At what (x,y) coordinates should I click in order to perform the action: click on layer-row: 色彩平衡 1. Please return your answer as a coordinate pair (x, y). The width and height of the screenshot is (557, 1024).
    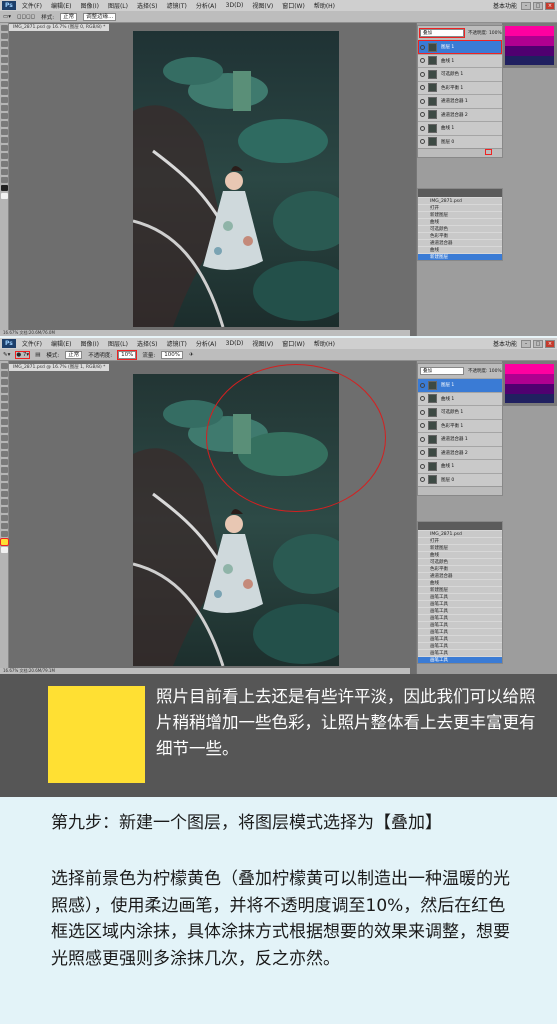
    Looking at the image, I should click on (460, 425).